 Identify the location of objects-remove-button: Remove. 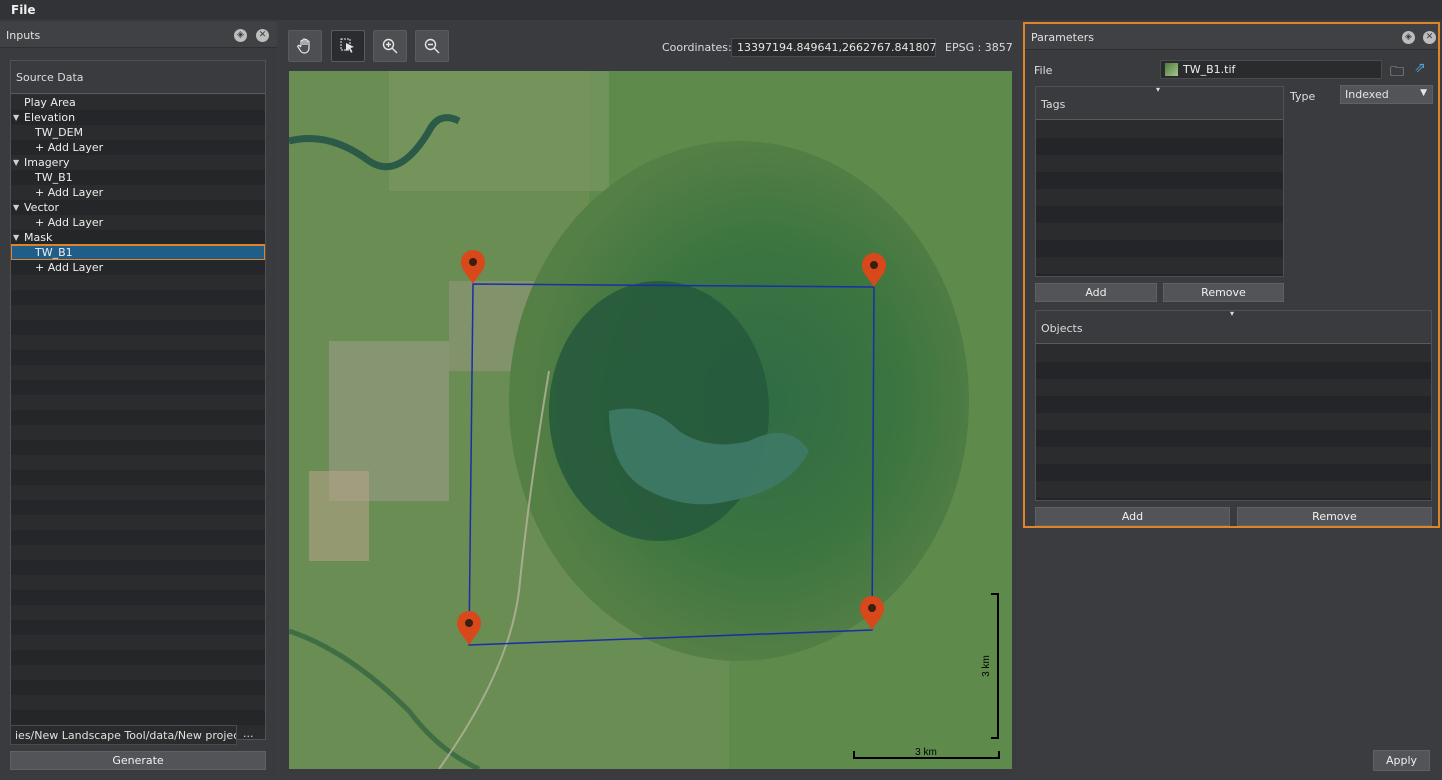
(1334, 516).